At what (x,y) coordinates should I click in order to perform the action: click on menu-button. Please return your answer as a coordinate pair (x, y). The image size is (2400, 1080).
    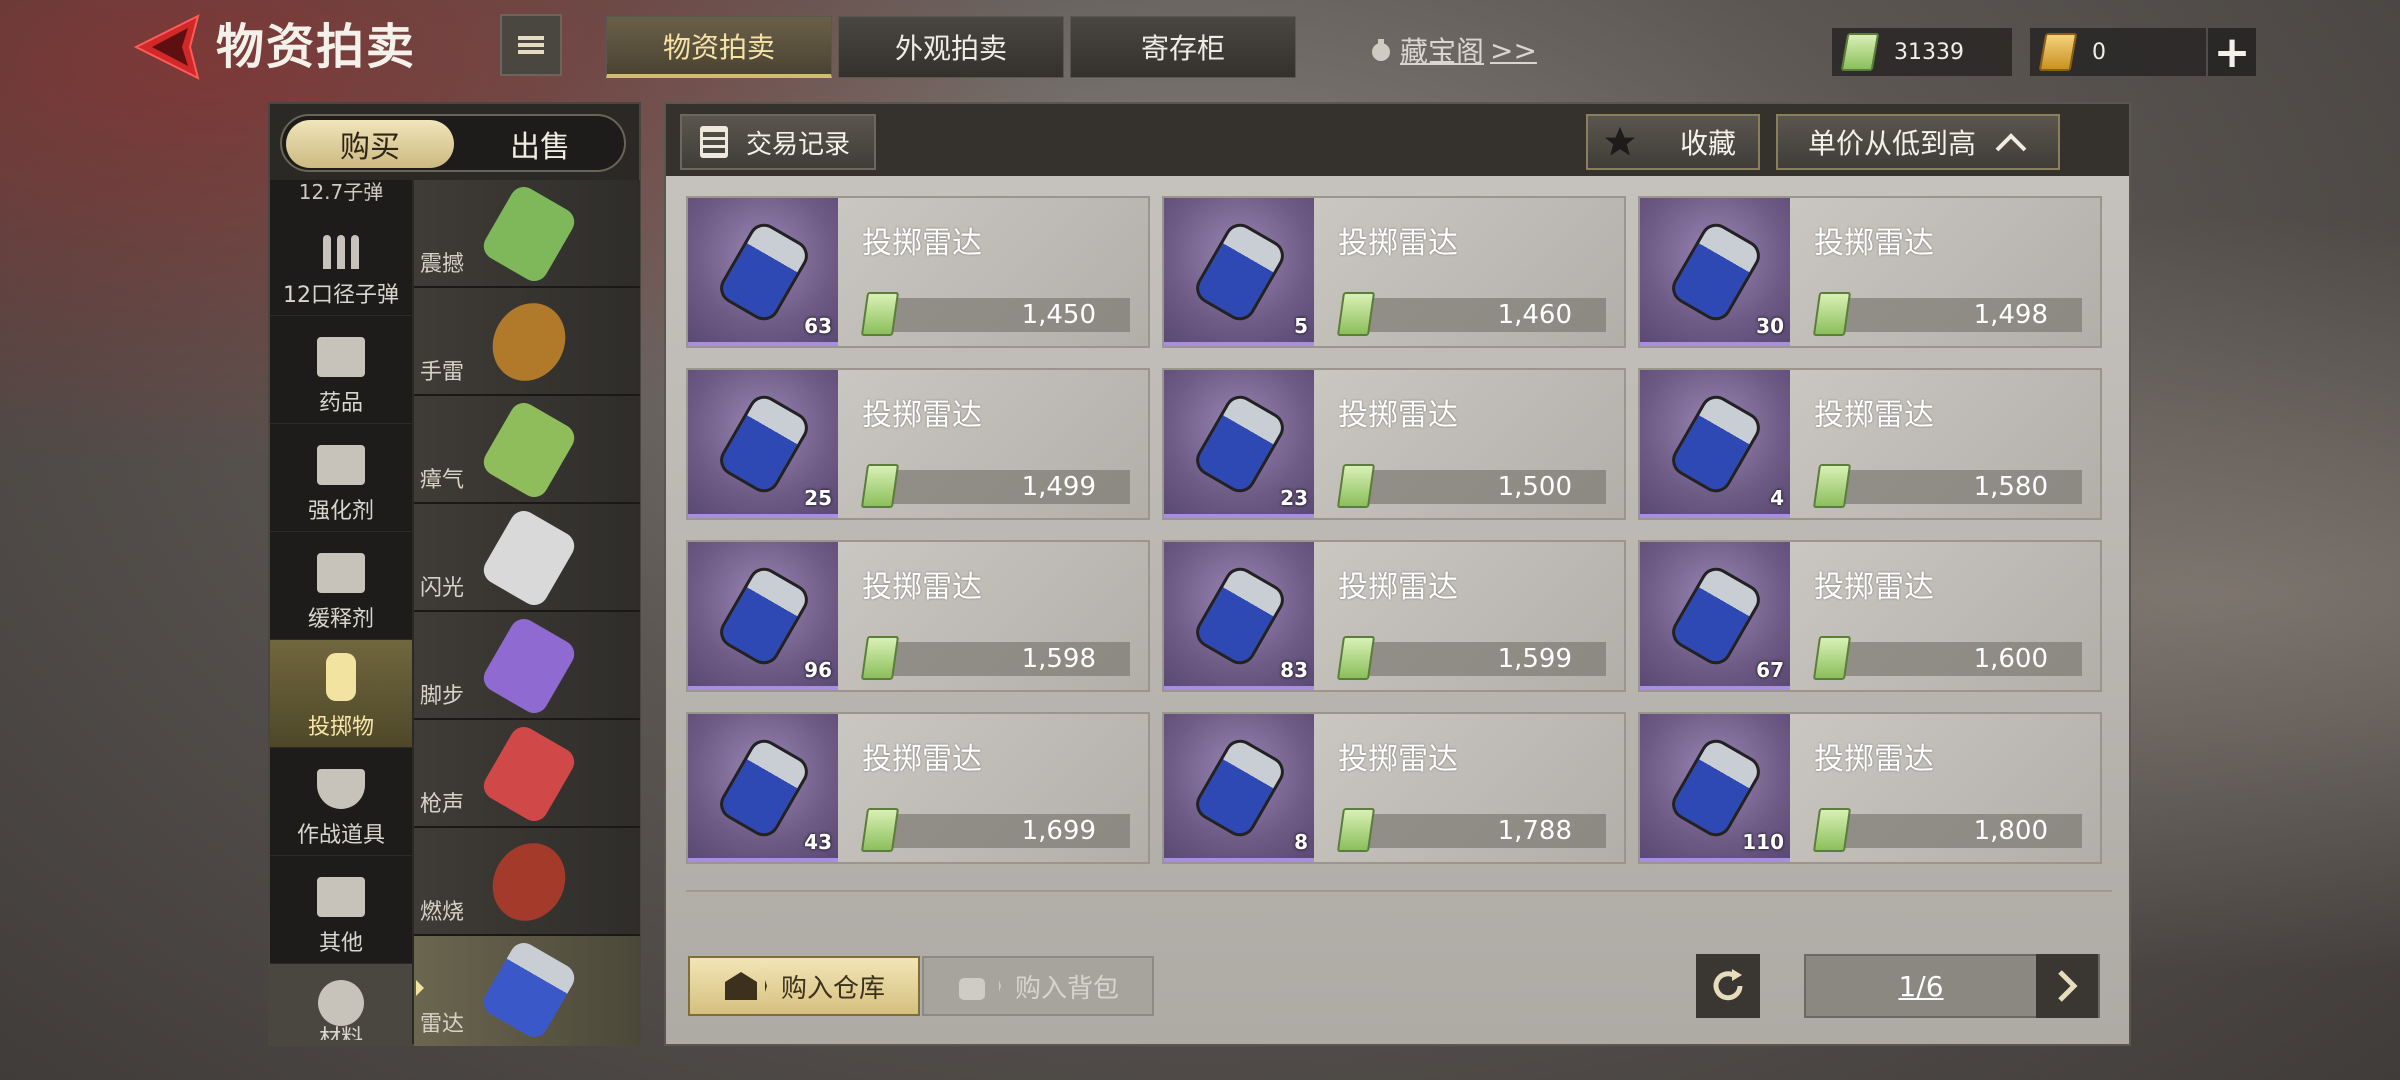
    Looking at the image, I should click on (531, 45).